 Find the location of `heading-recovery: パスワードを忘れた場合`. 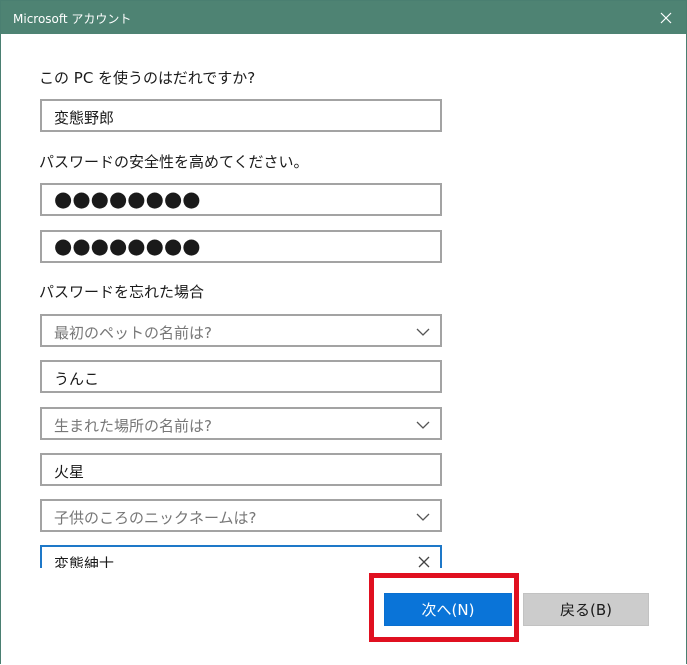

heading-recovery: パスワードを忘れた場合 is located at coordinates (122, 292).